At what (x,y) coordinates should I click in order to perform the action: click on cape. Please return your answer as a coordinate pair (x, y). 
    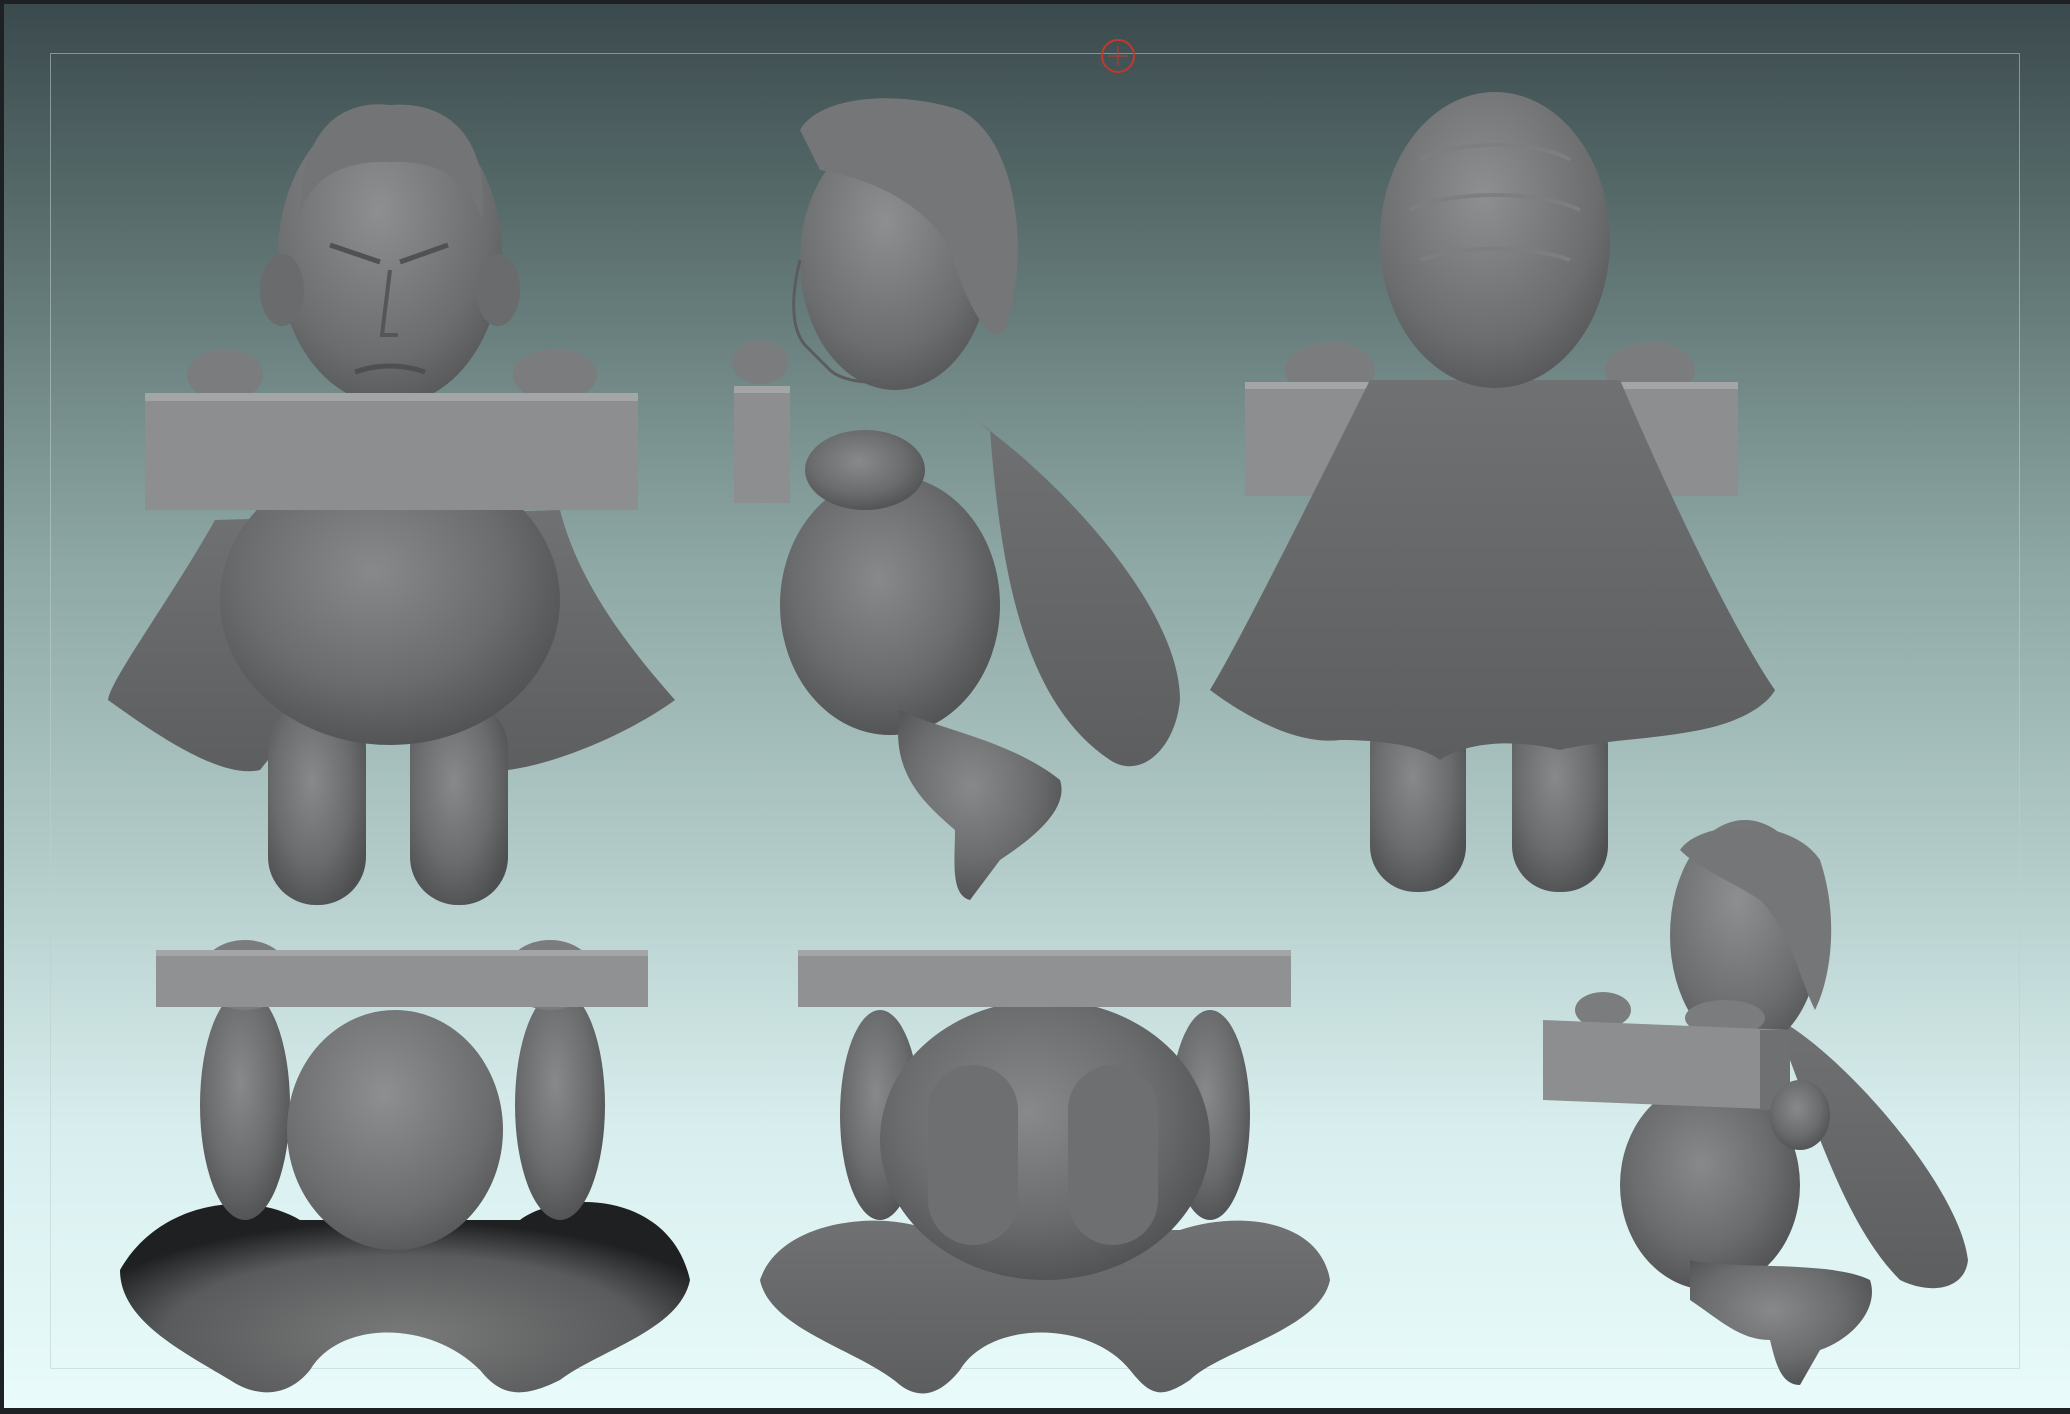
    Looking at the image, I should click on (1874, 1154).